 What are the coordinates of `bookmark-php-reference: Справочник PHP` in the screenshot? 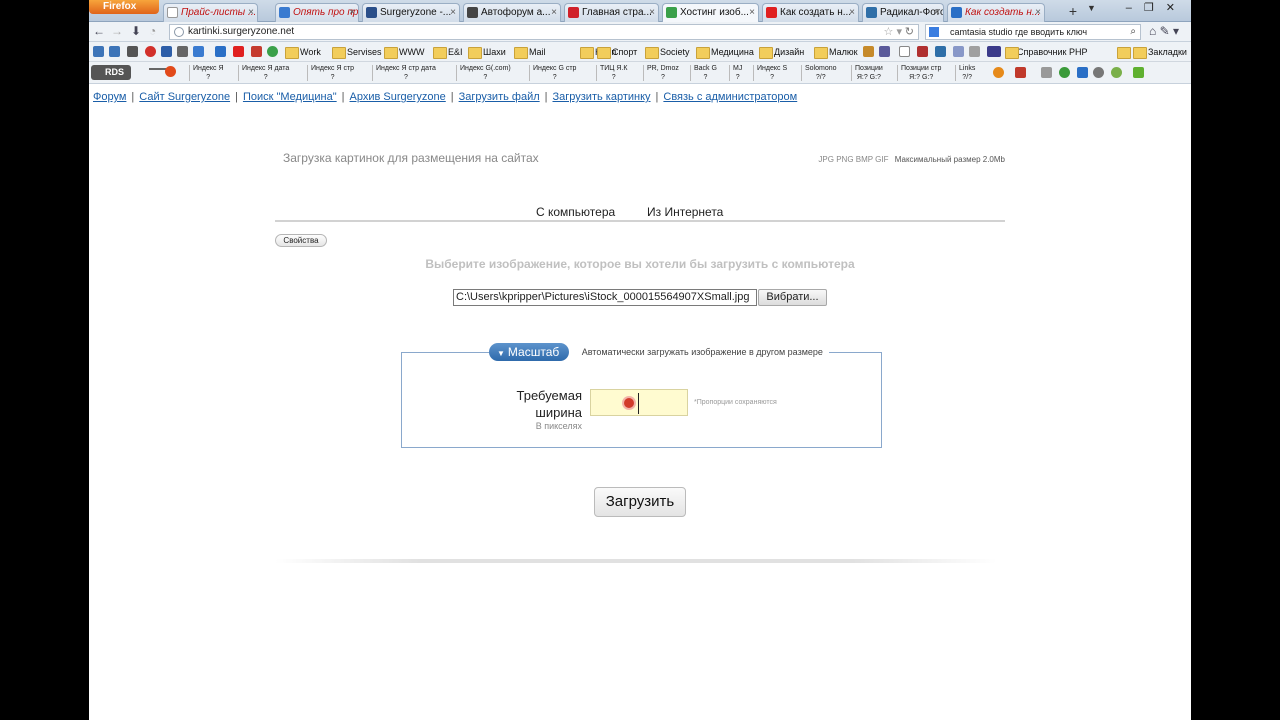 It's located at (1046, 52).